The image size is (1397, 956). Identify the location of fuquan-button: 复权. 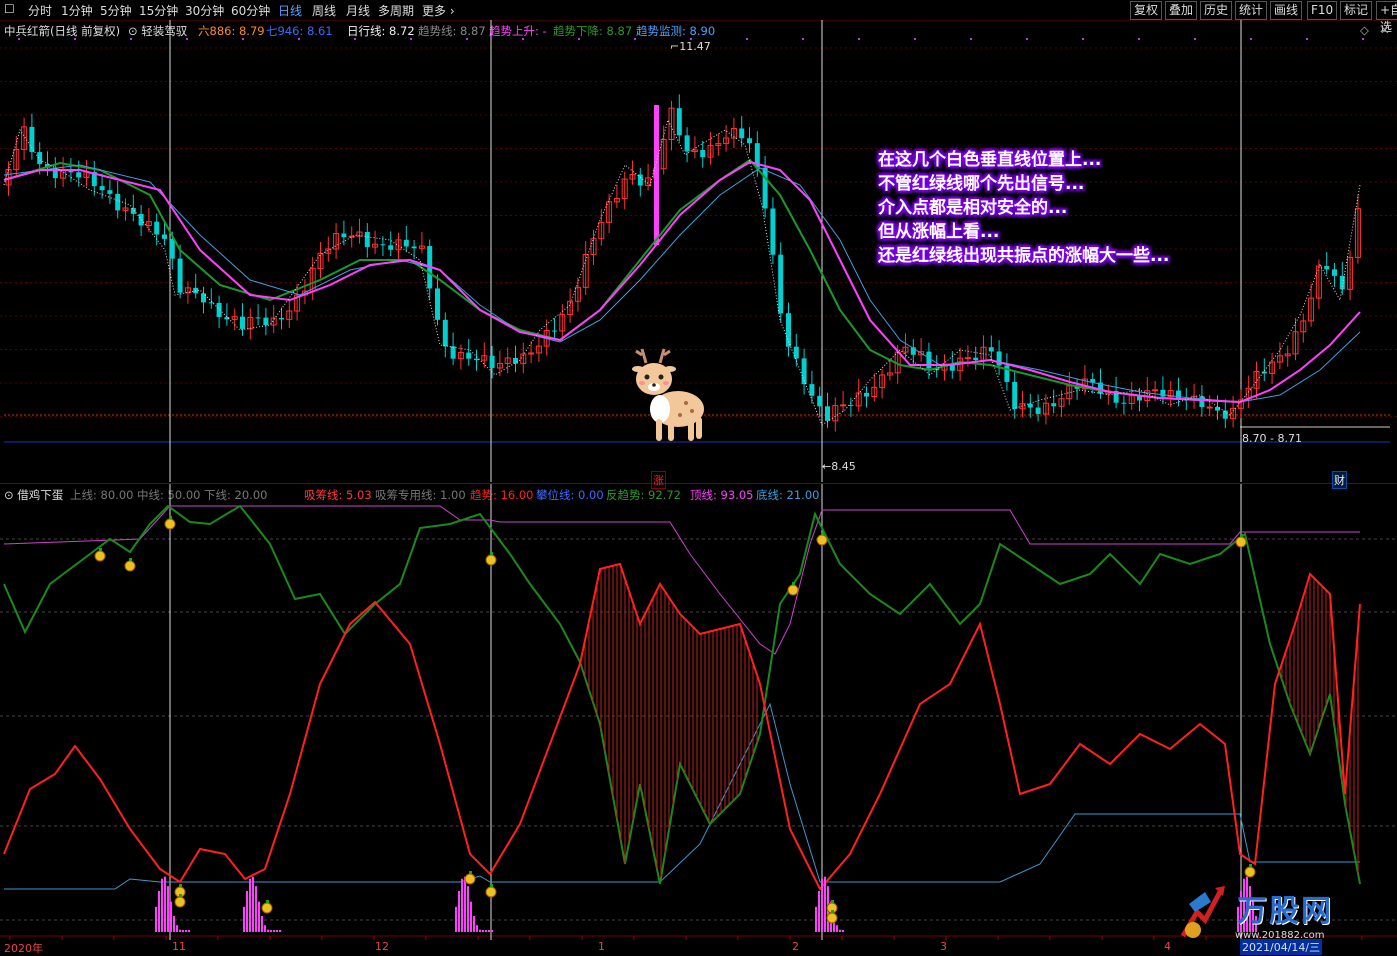
(1146, 10).